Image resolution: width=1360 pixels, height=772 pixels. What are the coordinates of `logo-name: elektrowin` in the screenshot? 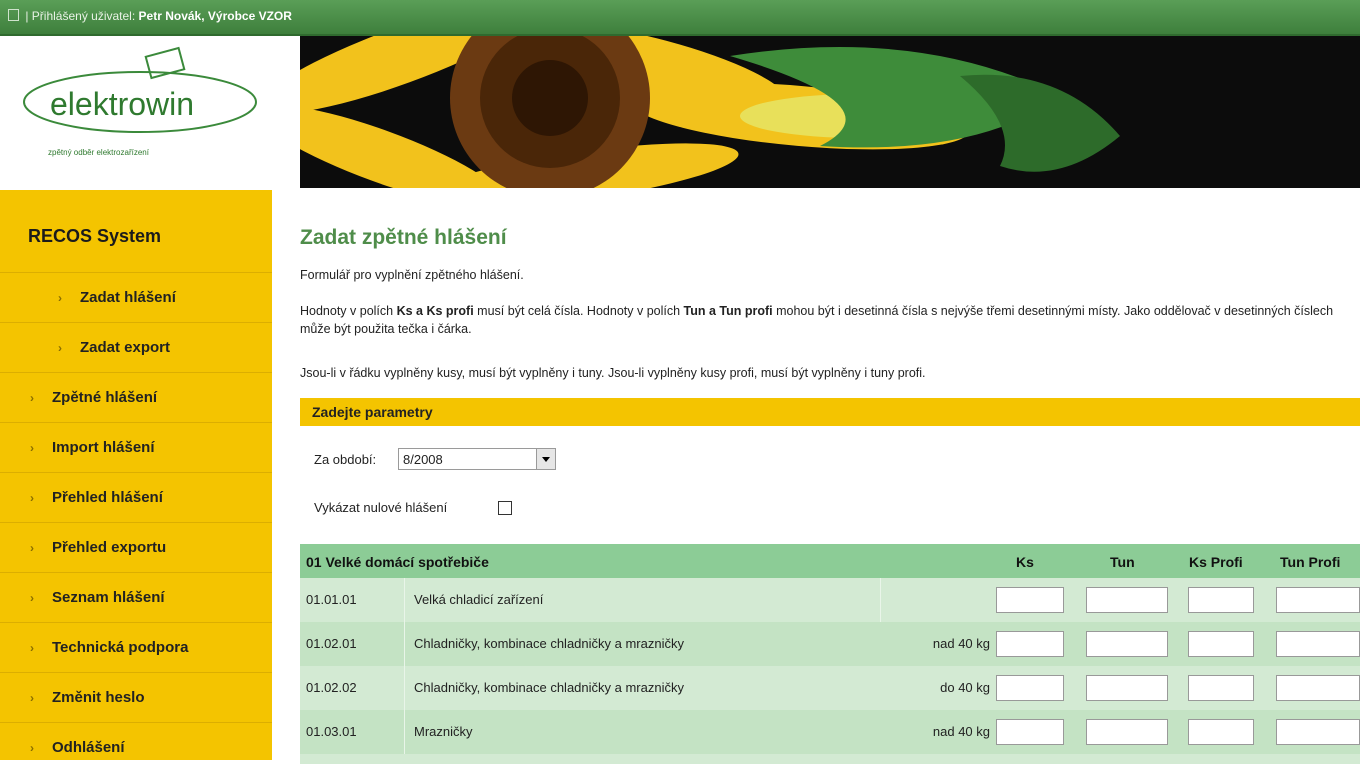 It's located at (122, 104).